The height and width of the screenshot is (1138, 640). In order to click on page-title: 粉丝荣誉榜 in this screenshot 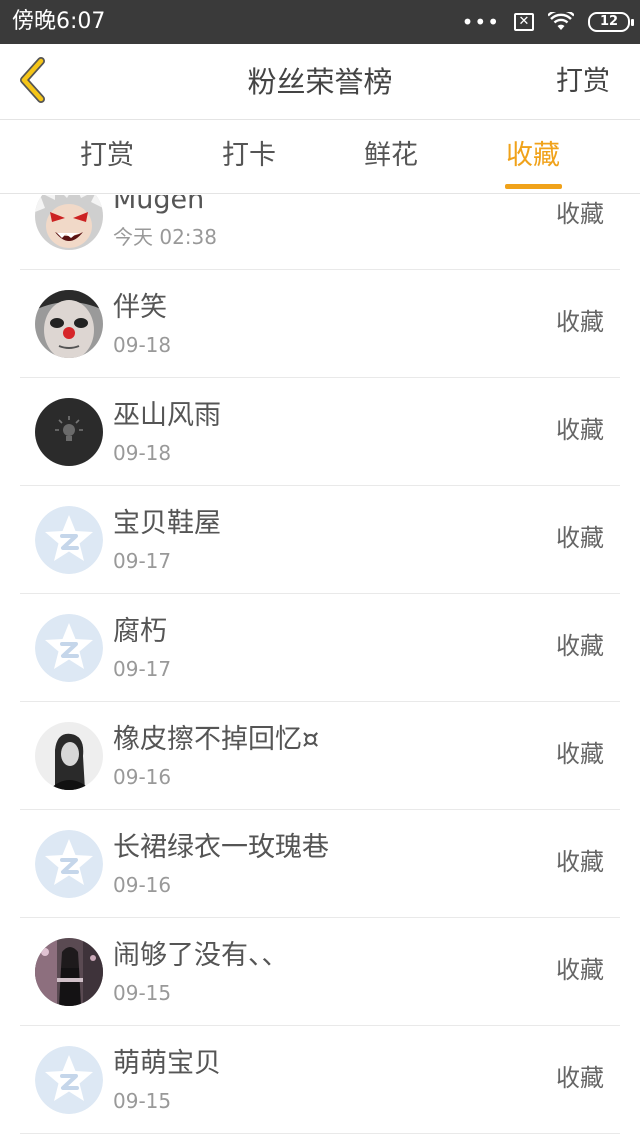, I will do `click(320, 82)`.